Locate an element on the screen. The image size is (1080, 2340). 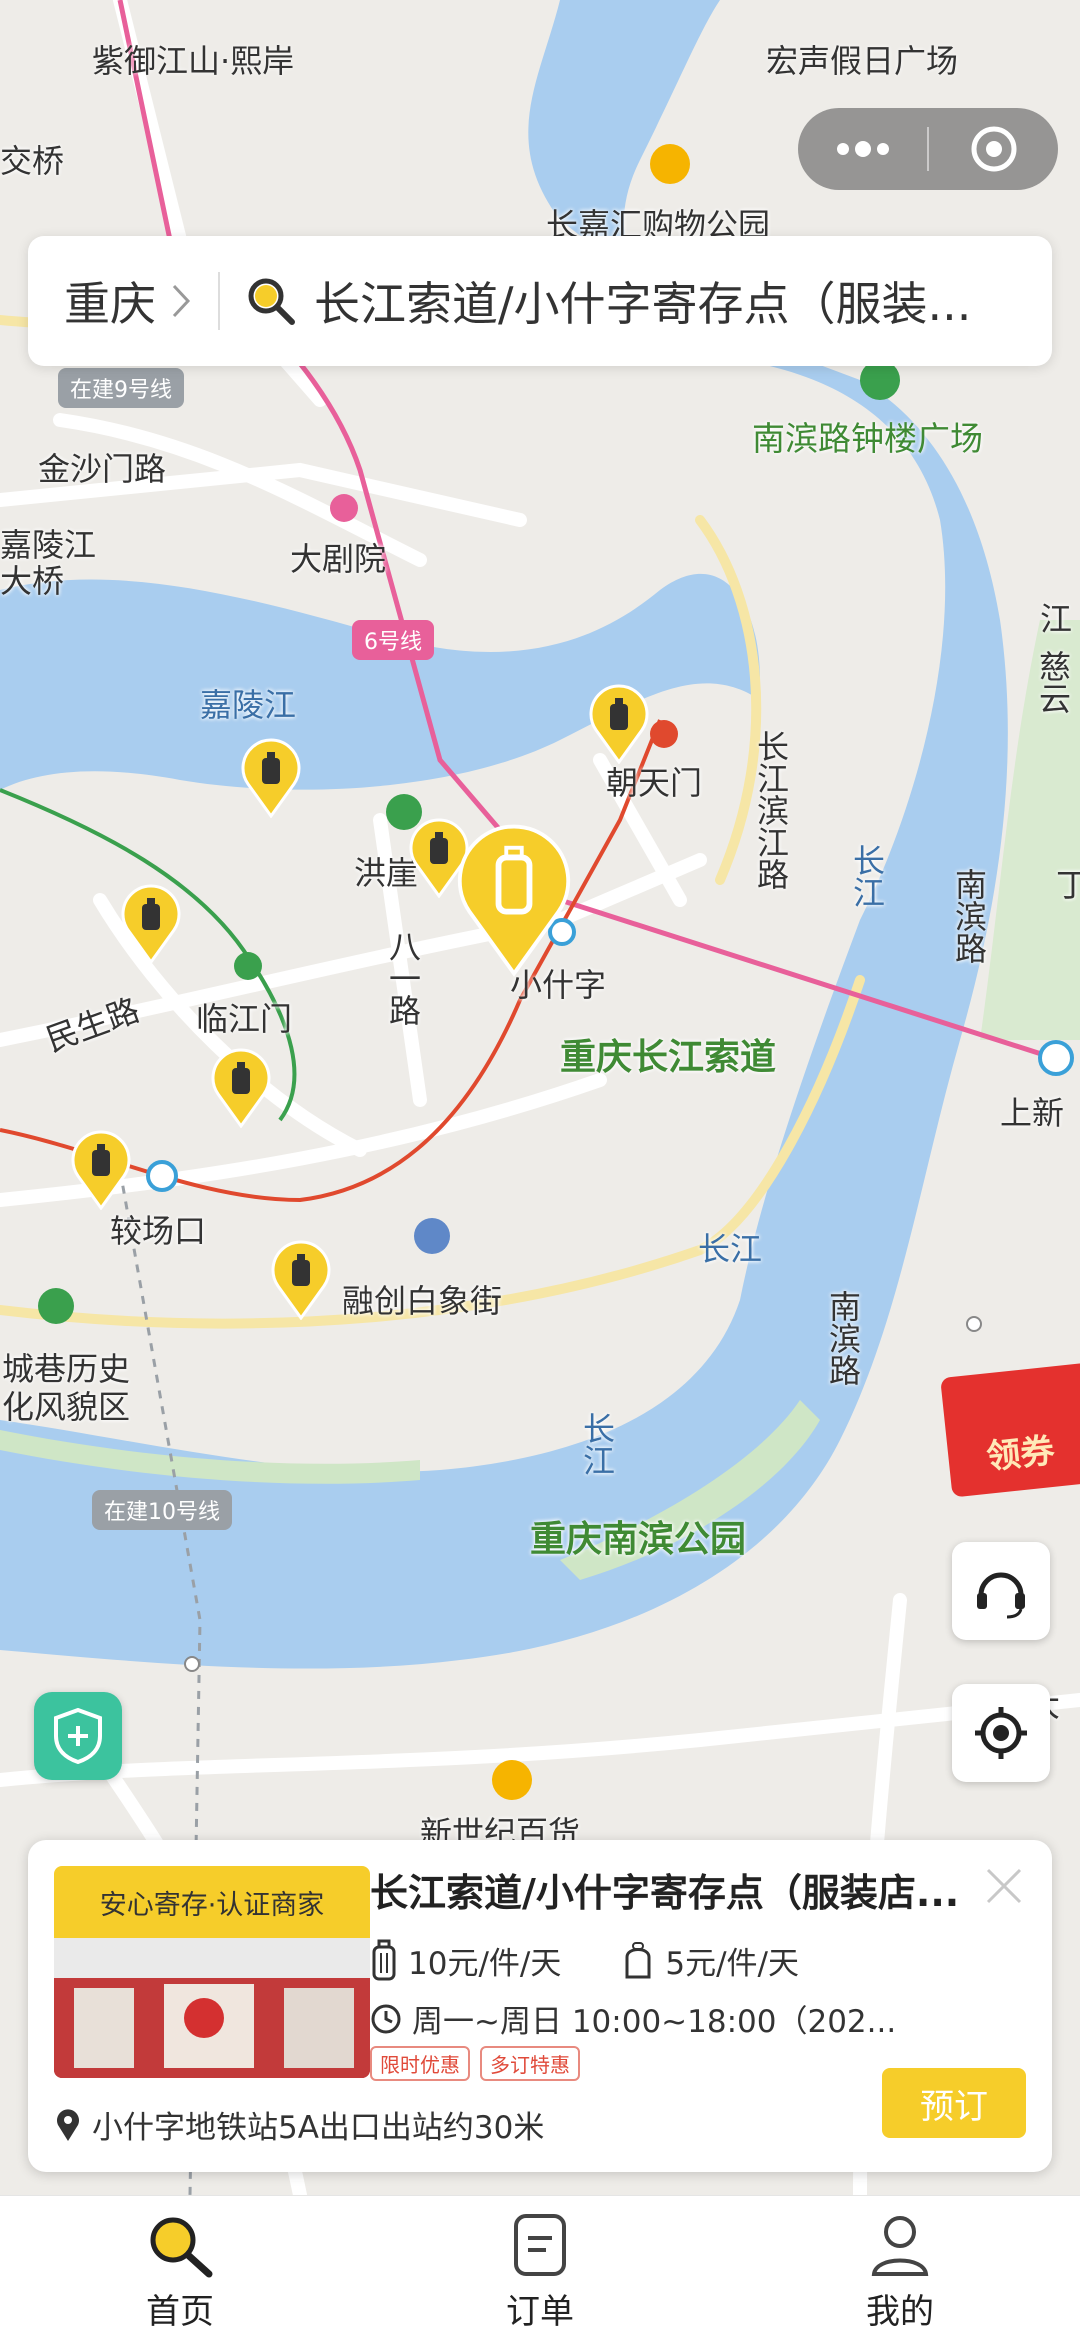
selected-storage-pin is located at coordinates (514, 900).